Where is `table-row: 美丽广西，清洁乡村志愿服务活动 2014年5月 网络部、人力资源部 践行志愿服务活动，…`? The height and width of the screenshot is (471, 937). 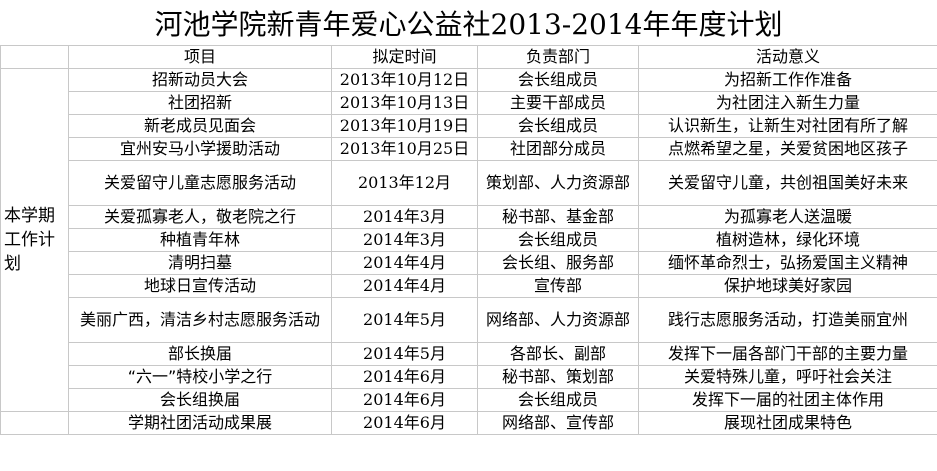 table-row: 美丽广西，清洁乡村志愿服务活动 2014年5月 网络部、人力资源部 践行志愿服务活动，… is located at coordinates (469, 320).